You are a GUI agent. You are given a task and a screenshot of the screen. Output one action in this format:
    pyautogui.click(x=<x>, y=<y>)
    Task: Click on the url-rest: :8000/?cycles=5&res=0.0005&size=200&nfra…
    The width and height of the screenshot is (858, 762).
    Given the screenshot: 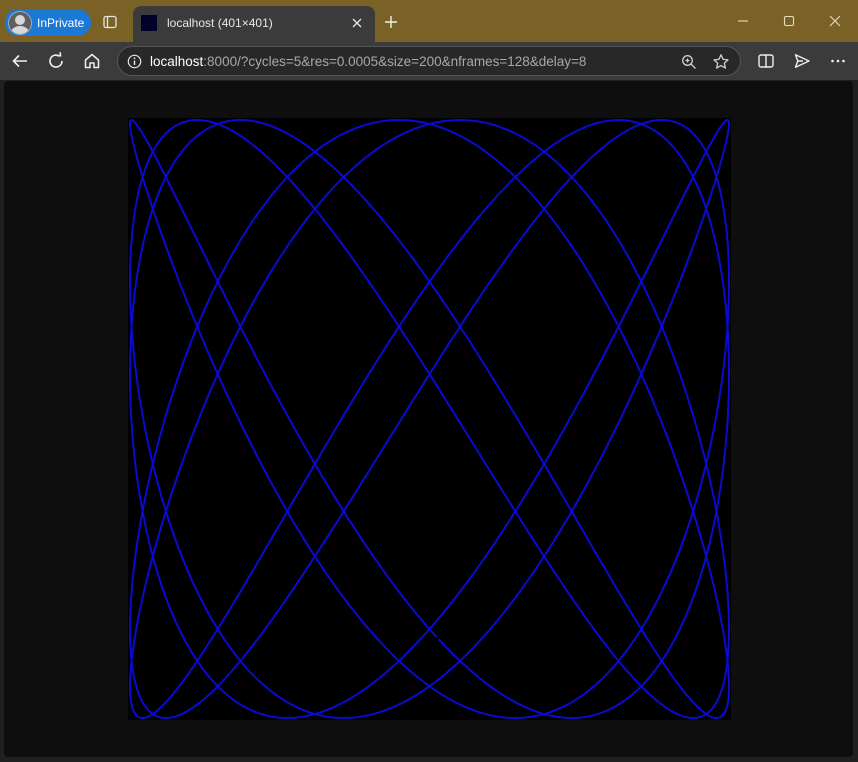 What is the action you would take?
    pyautogui.click(x=395, y=61)
    